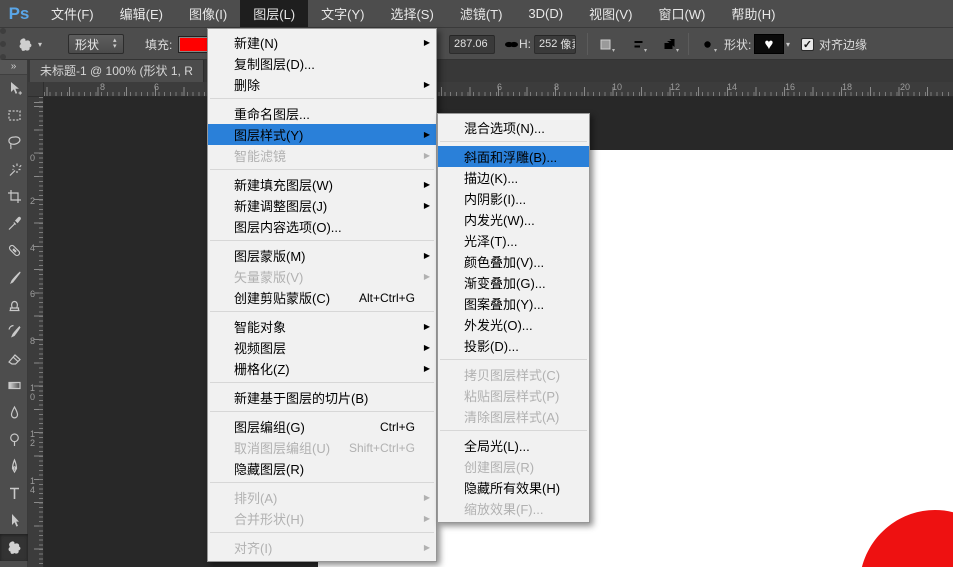 This screenshot has width=953, height=567. I want to click on menu-item: 删除 ▶, so click(322, 84).